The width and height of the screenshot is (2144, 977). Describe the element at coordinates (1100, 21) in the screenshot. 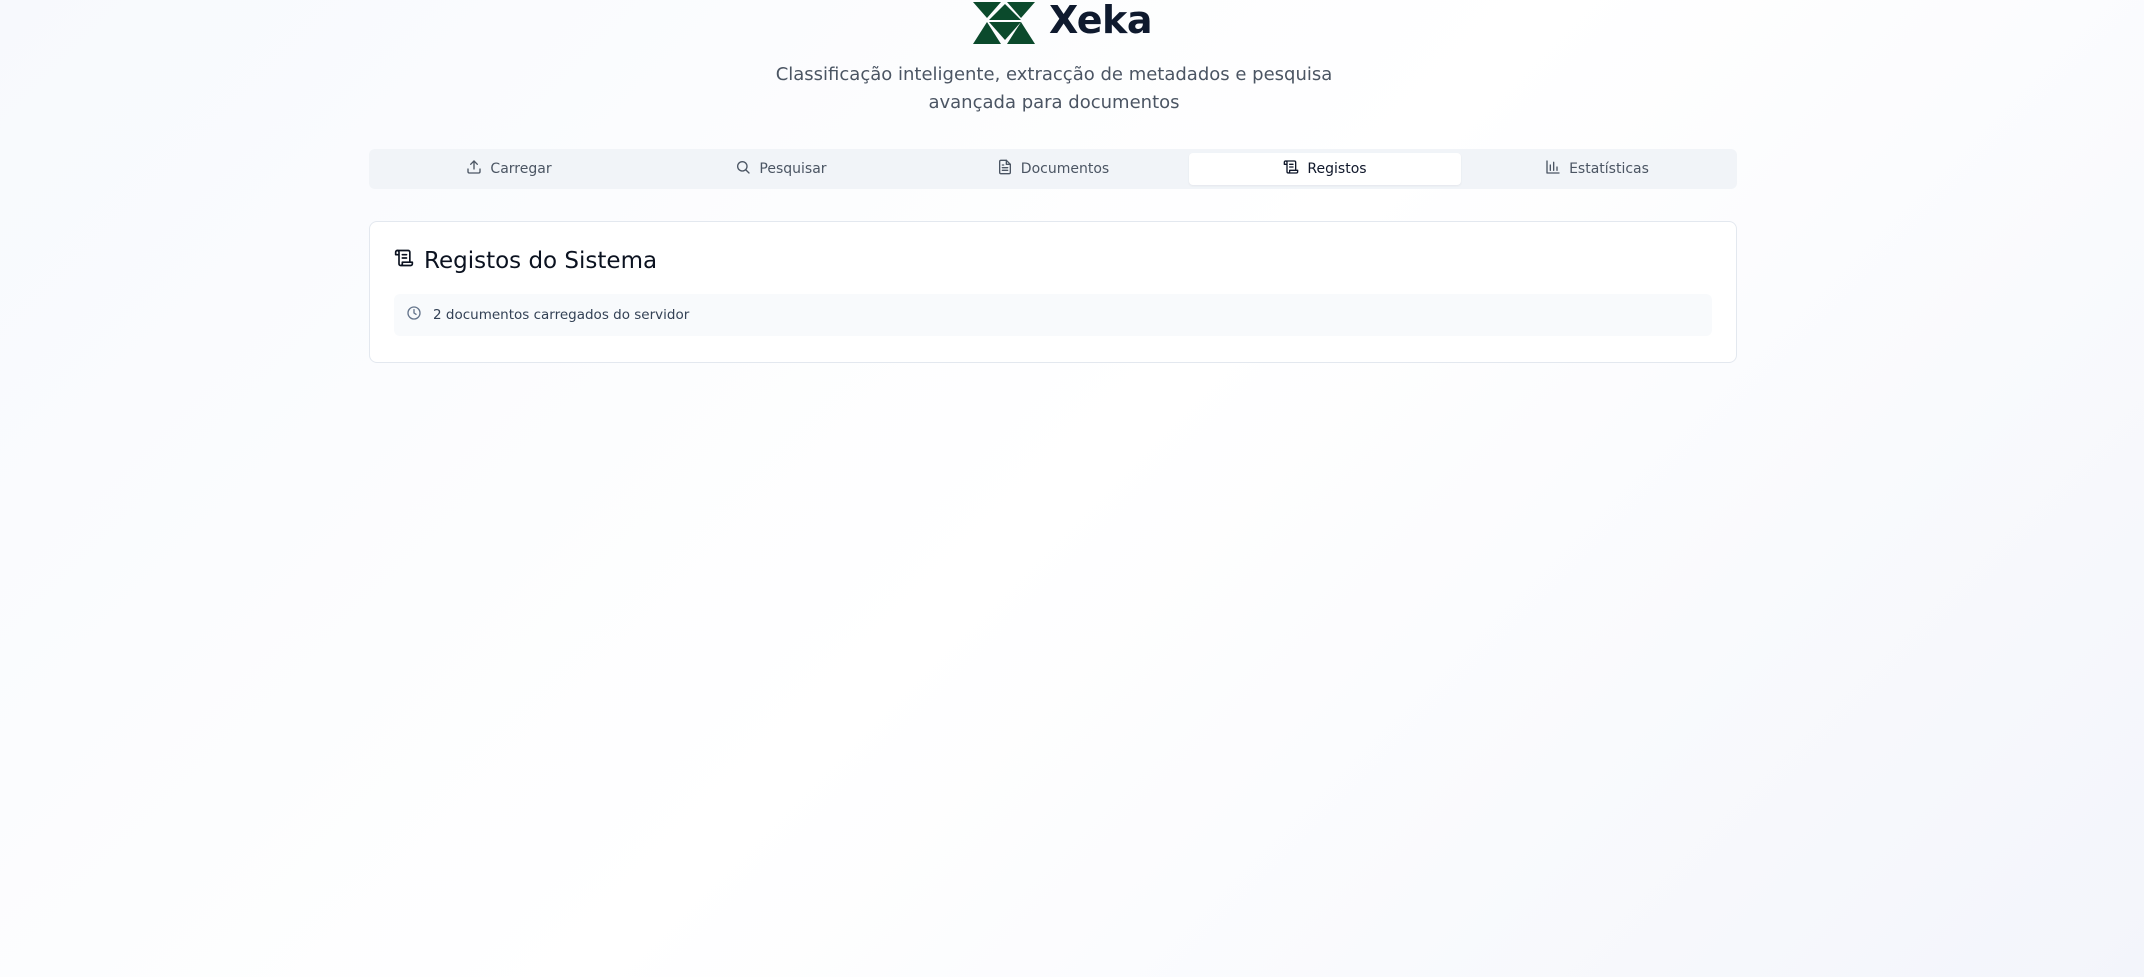

I see `brand-name: Xeka` at that location.